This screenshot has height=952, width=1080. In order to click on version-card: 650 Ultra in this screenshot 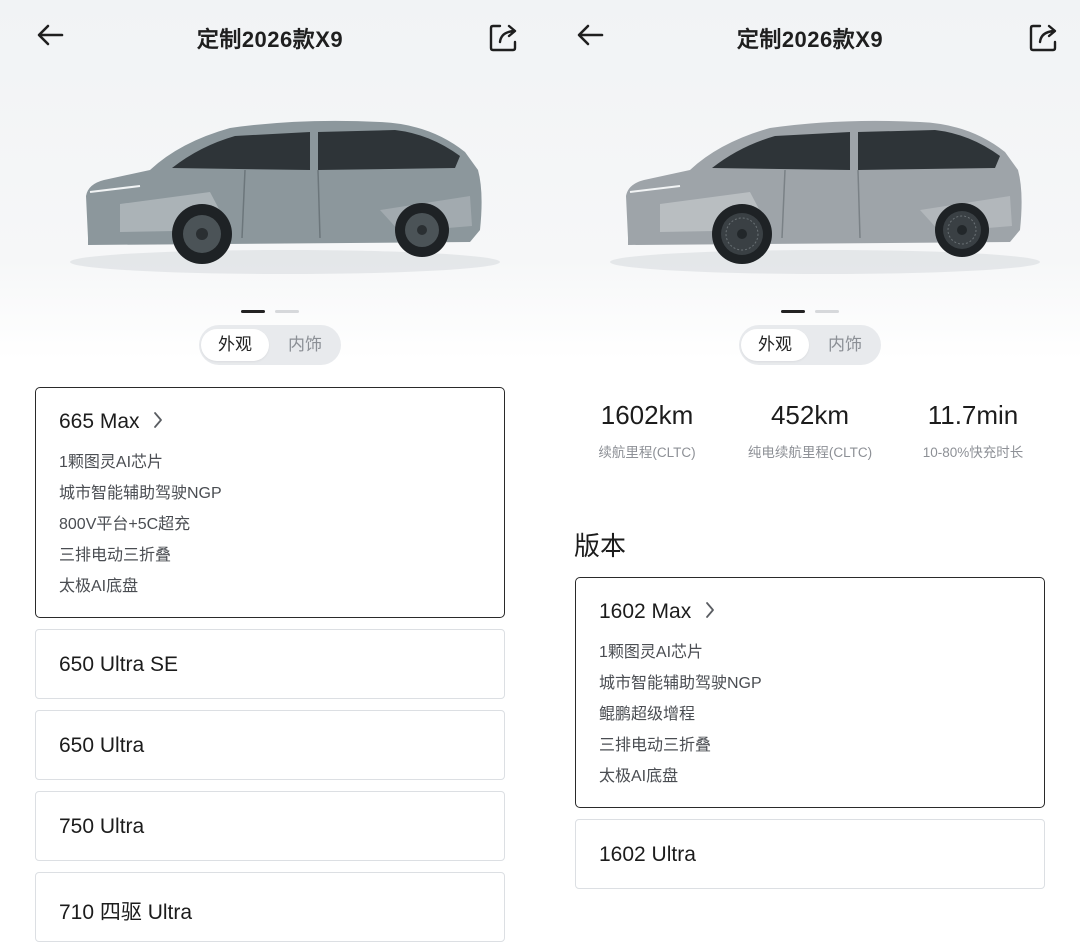, I will do `click(270, 745)`.